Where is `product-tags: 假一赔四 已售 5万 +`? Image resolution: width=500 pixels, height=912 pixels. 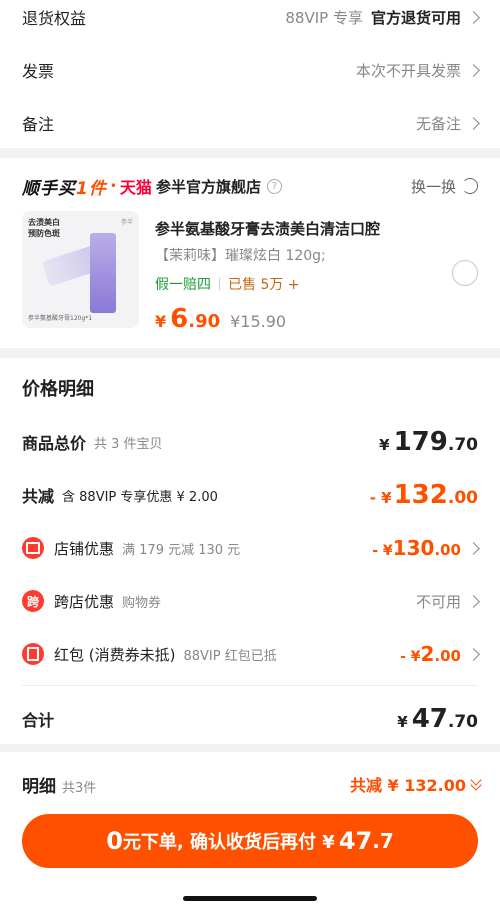 product-tags: 假一赔四 已售 5万 + is located at coordinates (227, 284).